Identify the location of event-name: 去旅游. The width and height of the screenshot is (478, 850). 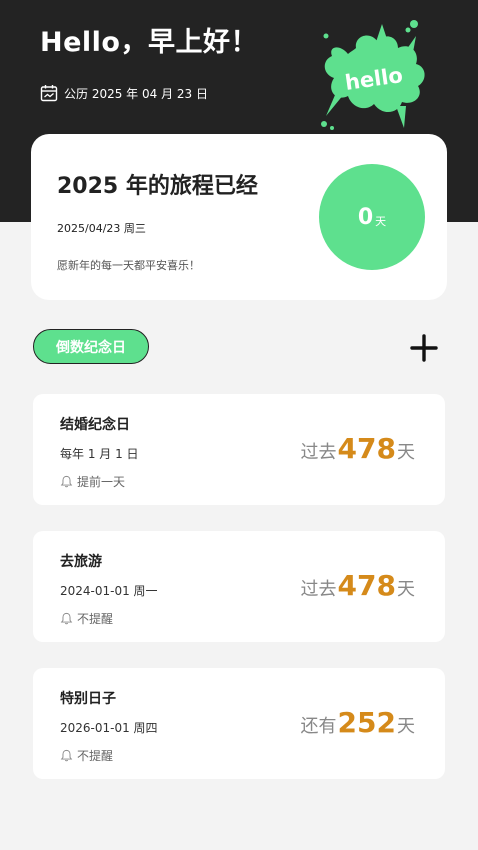
(81, 562).